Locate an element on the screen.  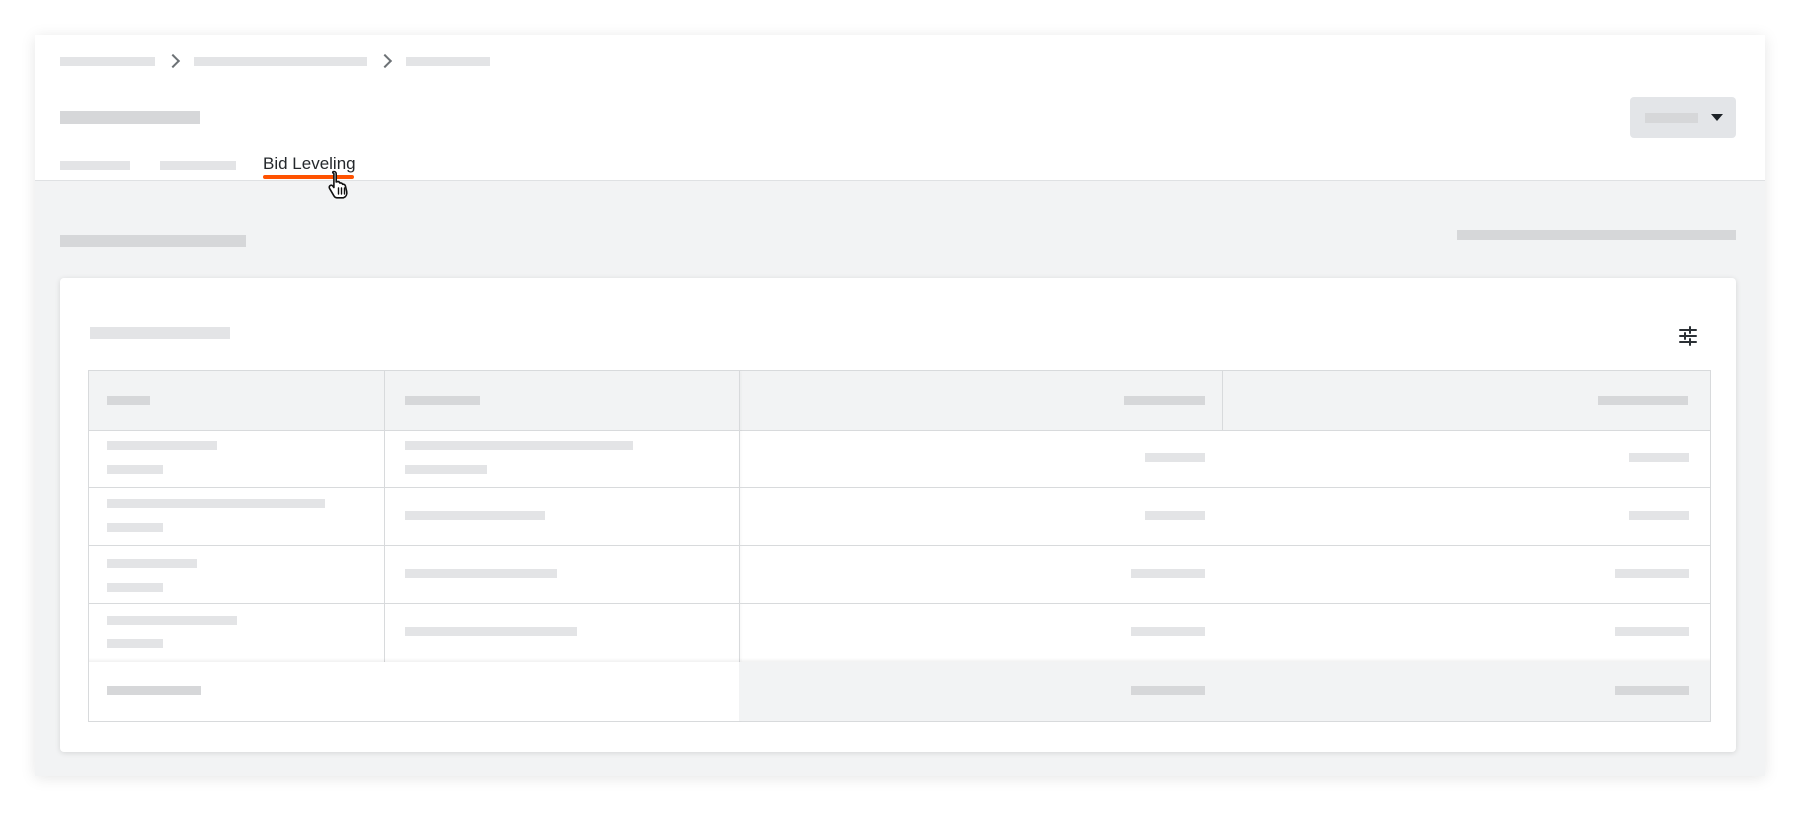
actions-dropdown-button is located at coordinates (1683, 117).